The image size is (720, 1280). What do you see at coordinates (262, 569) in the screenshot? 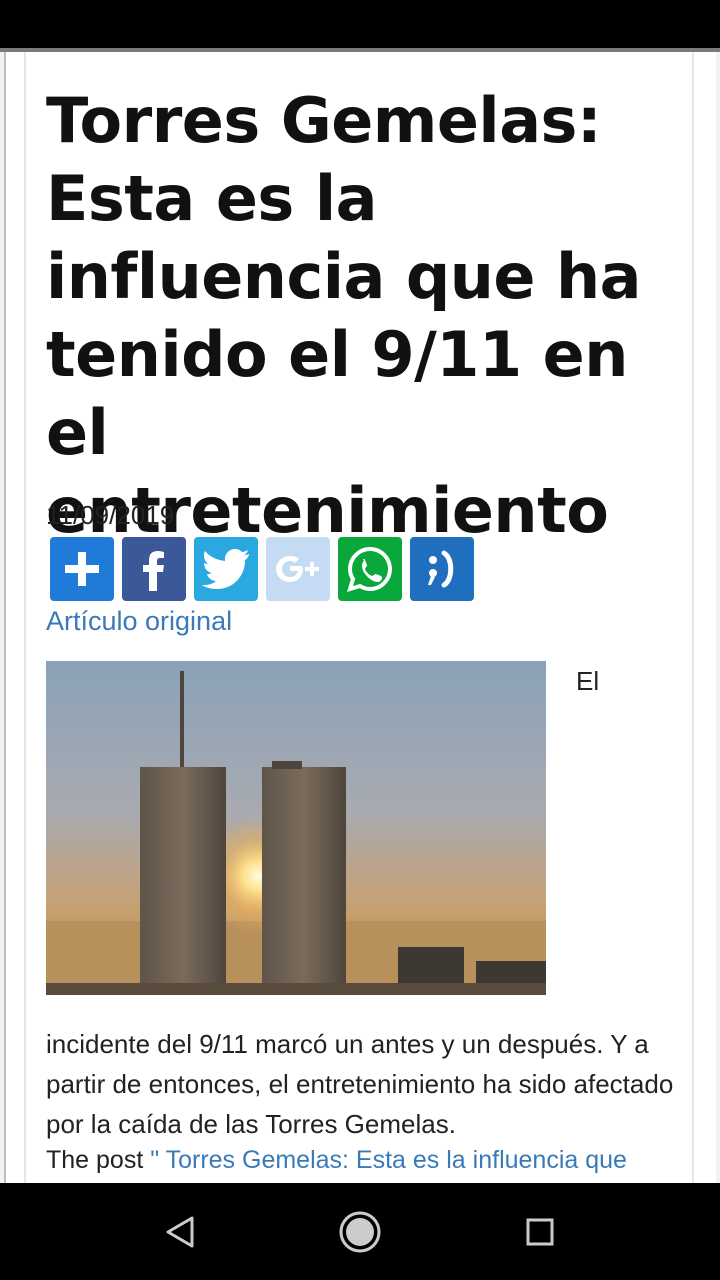
I see `share-toolbar` at bounding box center [262, 569].